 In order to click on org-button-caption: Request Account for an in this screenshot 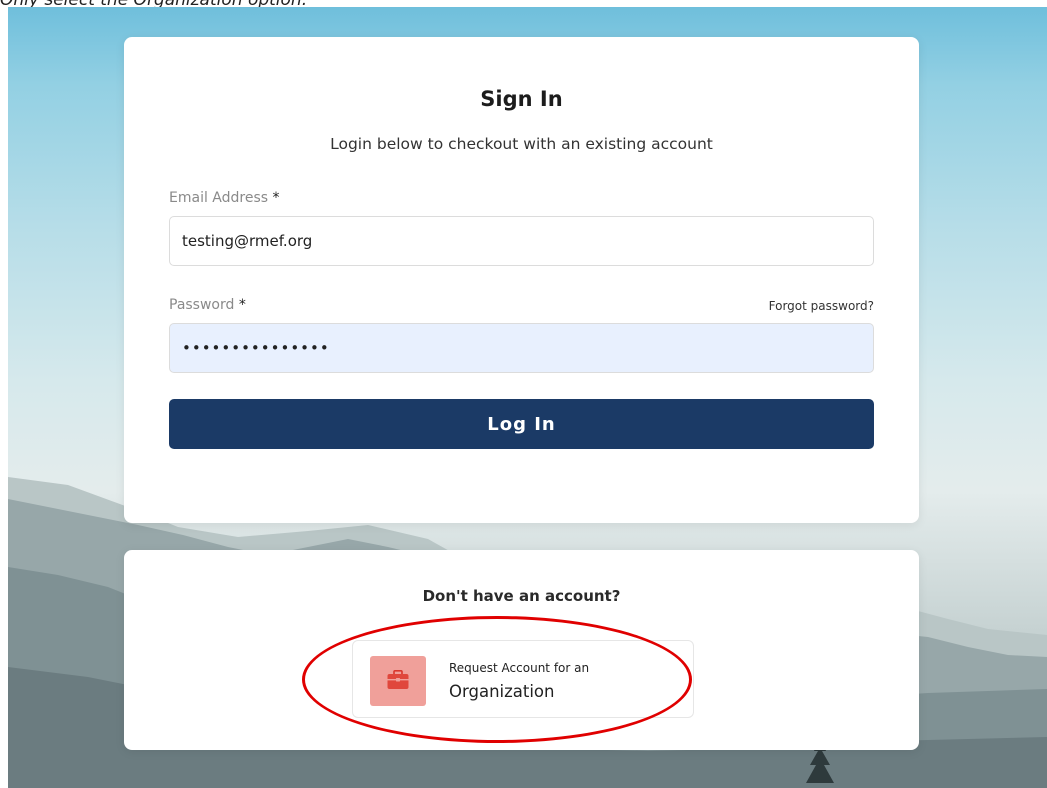, I will do `click(519, 668)`.